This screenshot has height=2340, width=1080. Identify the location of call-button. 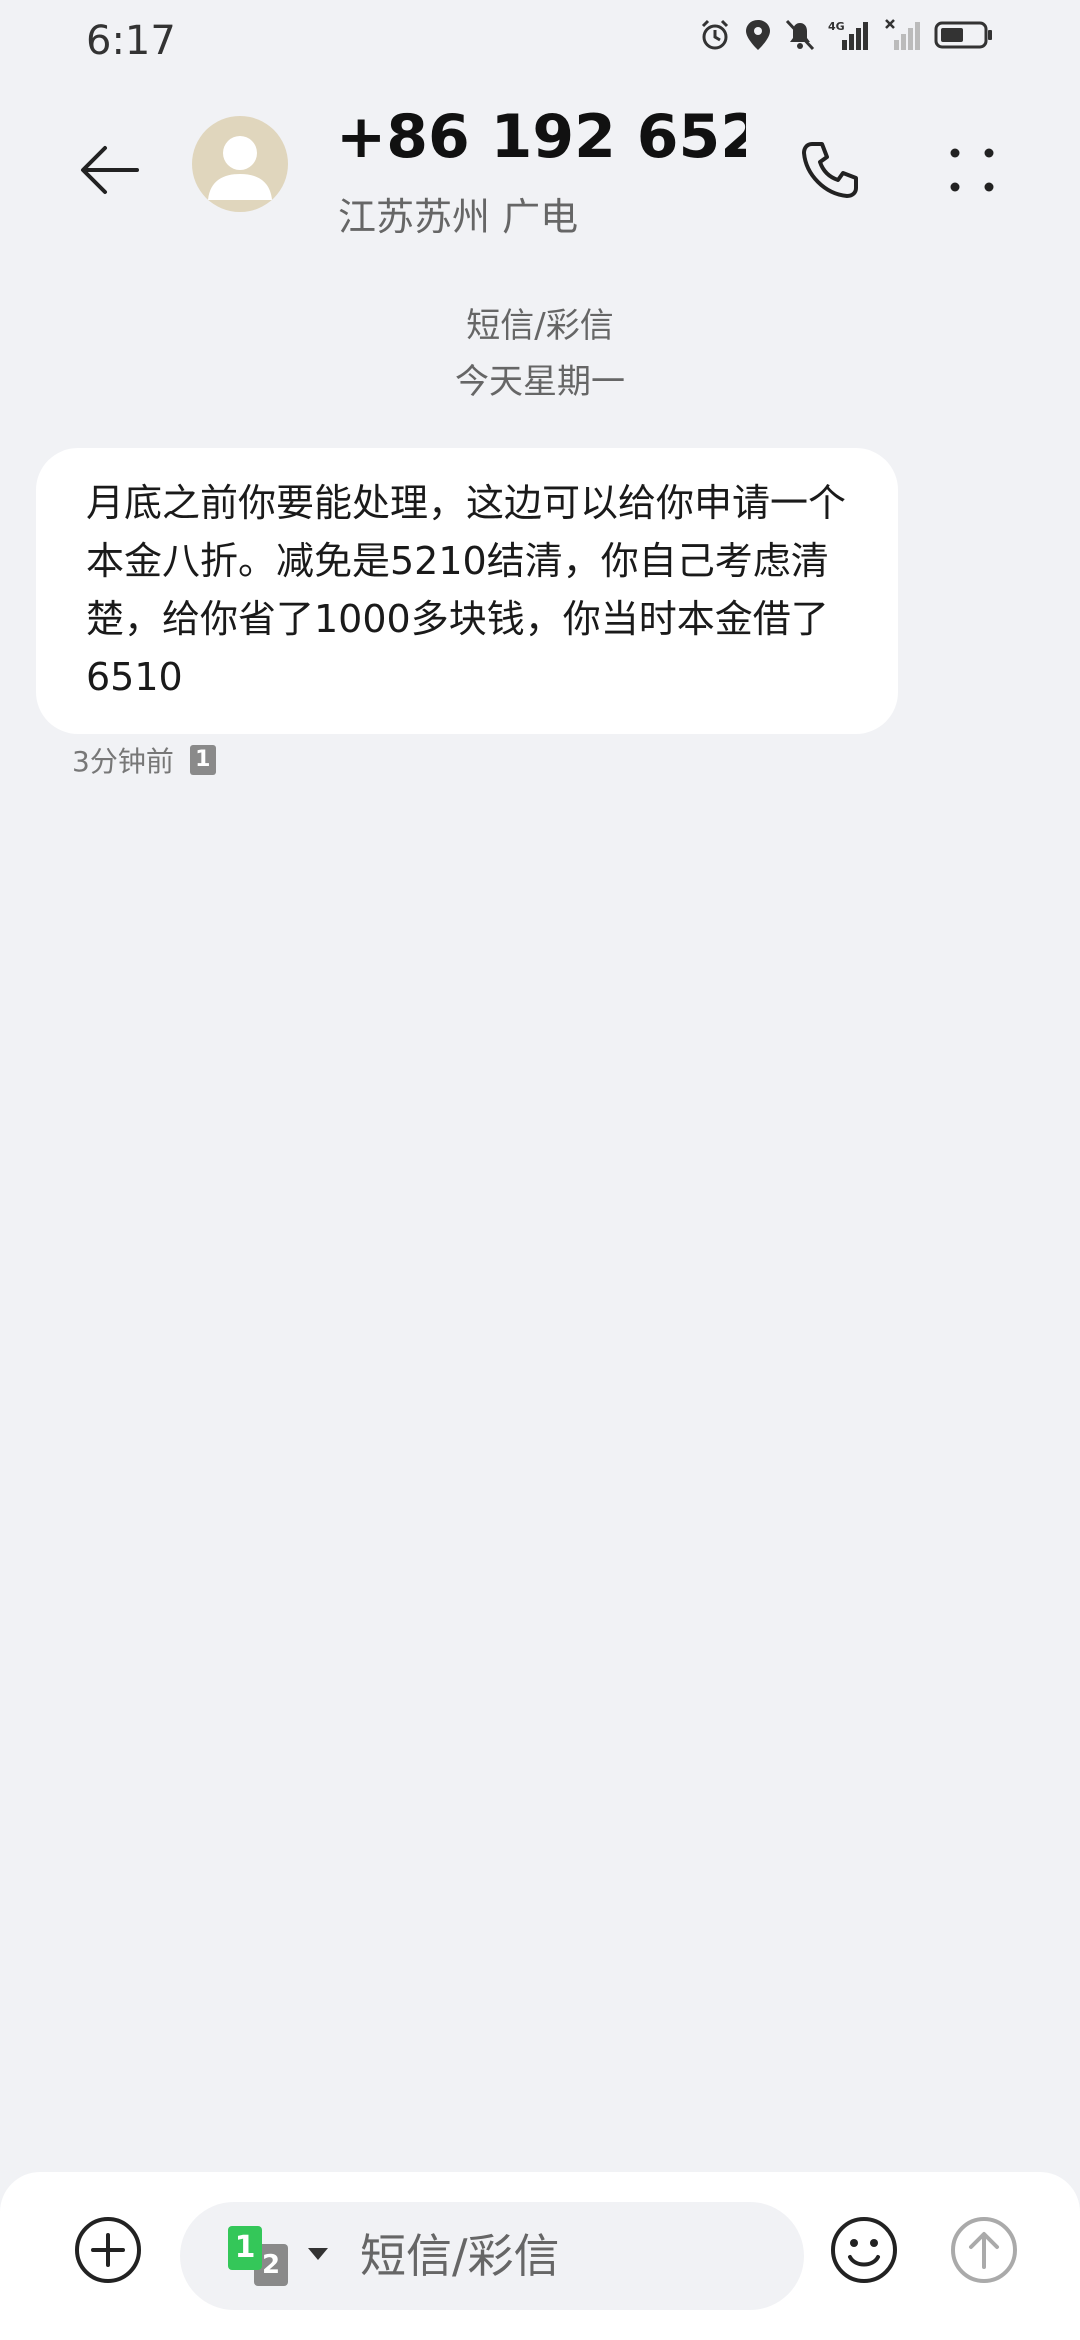
(830, 170).